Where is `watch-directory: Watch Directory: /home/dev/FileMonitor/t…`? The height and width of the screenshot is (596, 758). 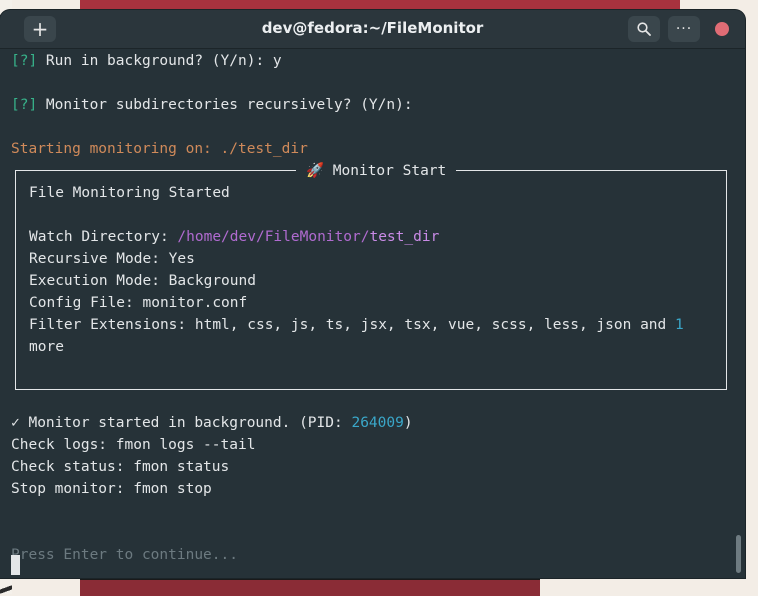 watch-directory: Watch Directory: /home/dev/FileMonitor/t… is located at coordinates (234, 237).